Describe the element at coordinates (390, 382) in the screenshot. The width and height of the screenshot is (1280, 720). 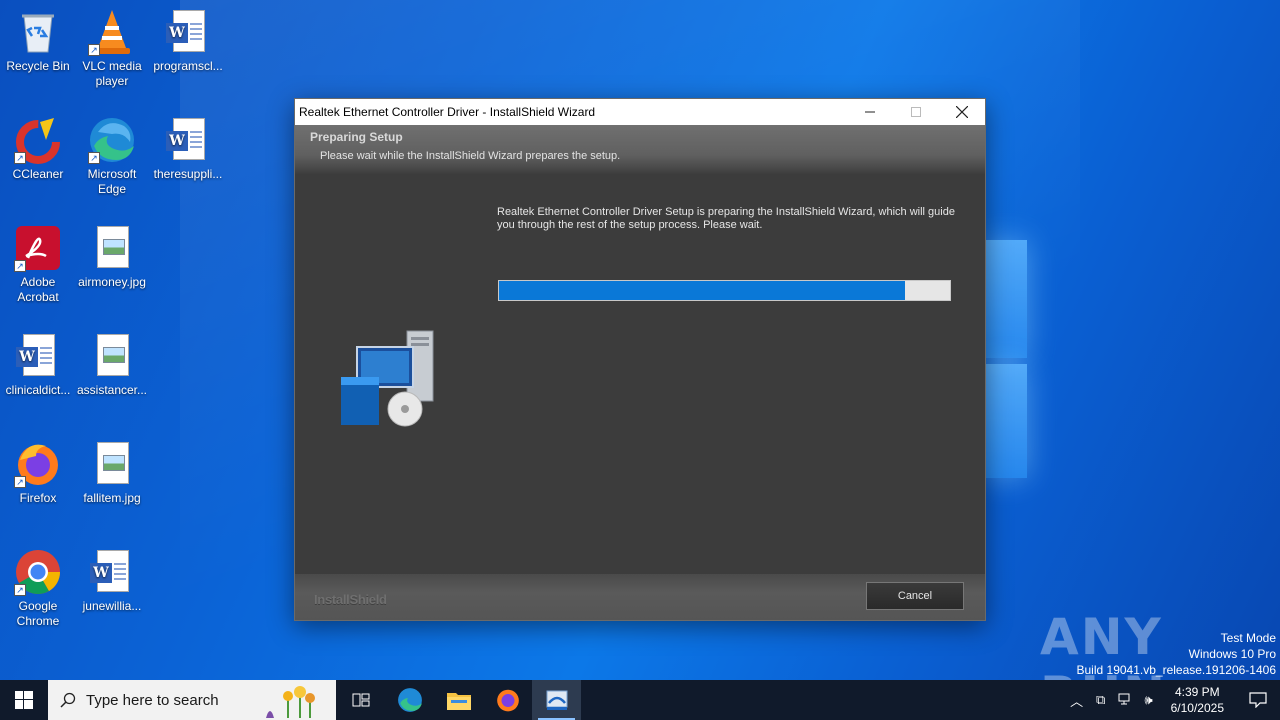
I see `setup-computer-cd-icon` at that location.